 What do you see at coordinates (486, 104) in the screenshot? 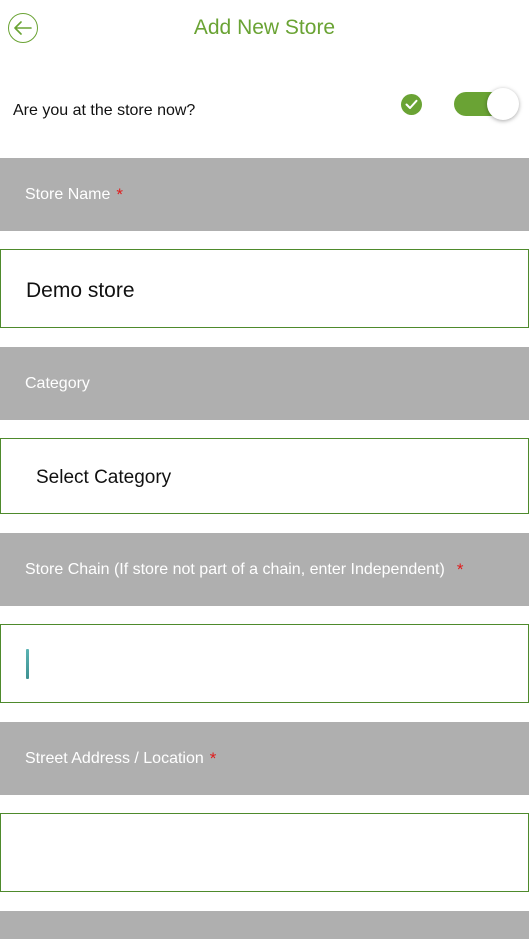
I see `at-store-toggle` at bounding box center [486, 104].